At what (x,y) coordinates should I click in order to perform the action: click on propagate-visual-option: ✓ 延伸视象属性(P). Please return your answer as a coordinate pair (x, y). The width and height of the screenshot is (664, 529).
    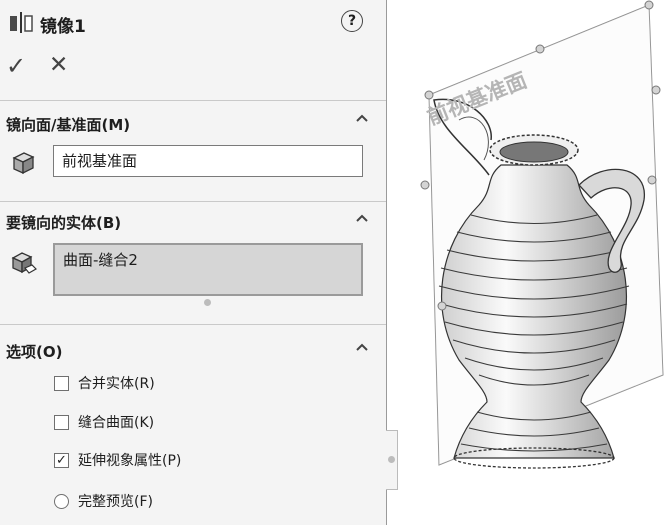
    Looking at the image, I should click on (117, 460).